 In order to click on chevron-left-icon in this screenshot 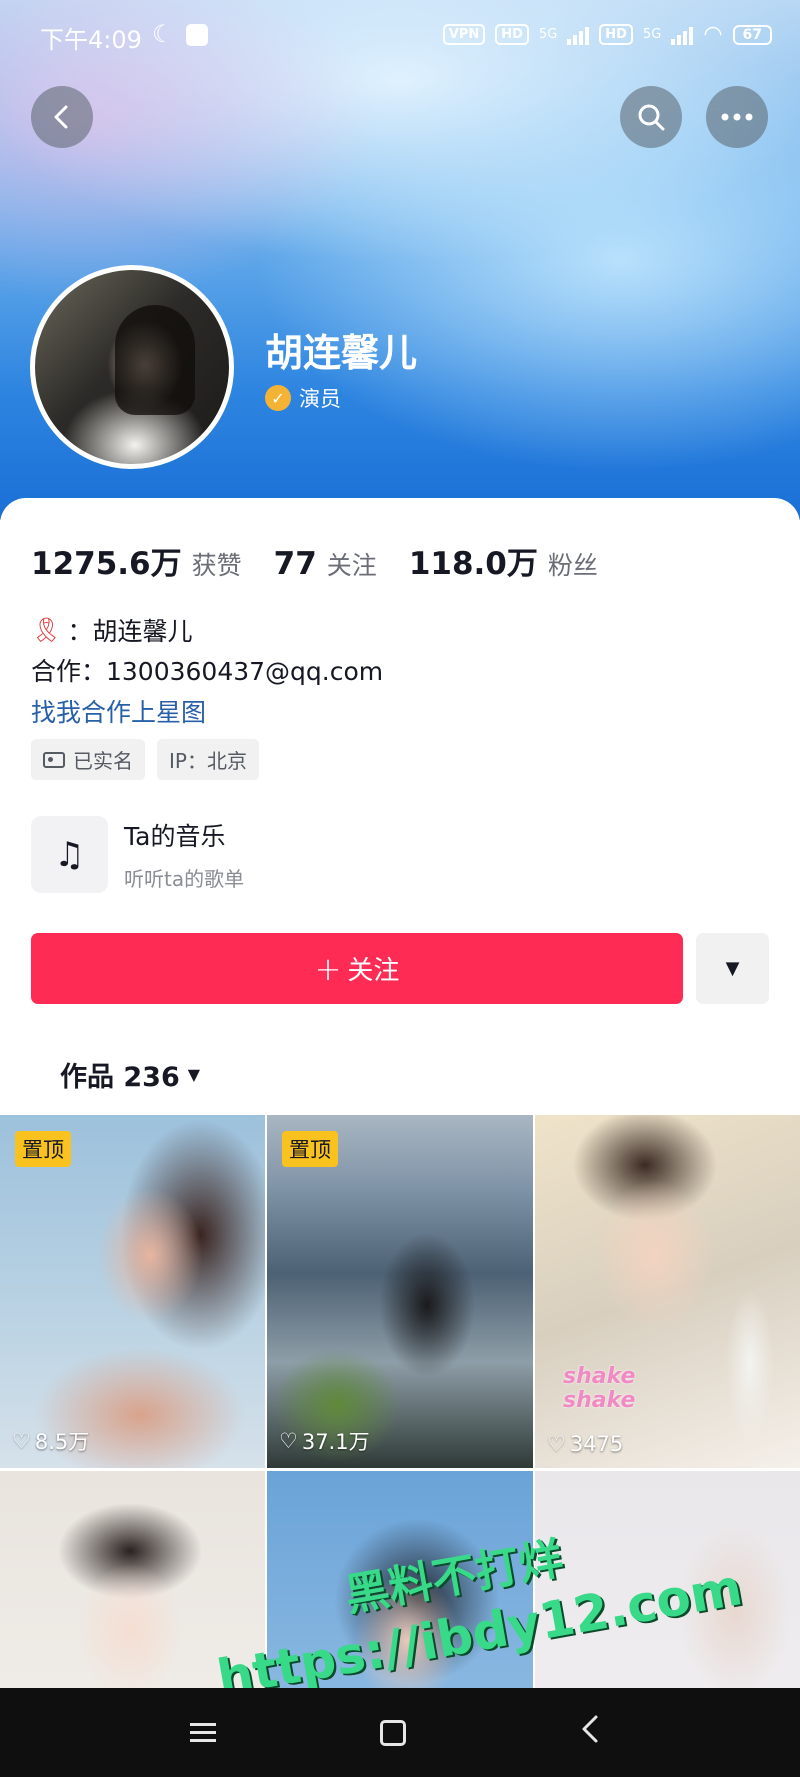, I will do `click(61, 117)`.